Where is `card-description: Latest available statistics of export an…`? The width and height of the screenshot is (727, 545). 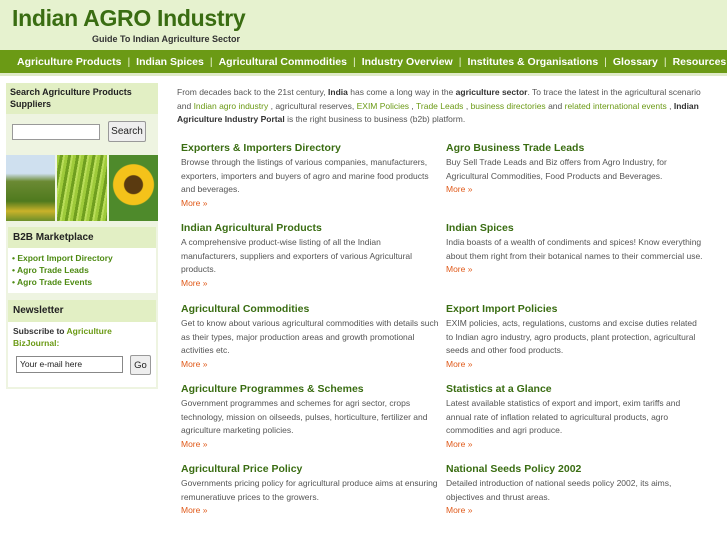 card-description: Latest available statistics of export an… is located at coordinates (563, 416).